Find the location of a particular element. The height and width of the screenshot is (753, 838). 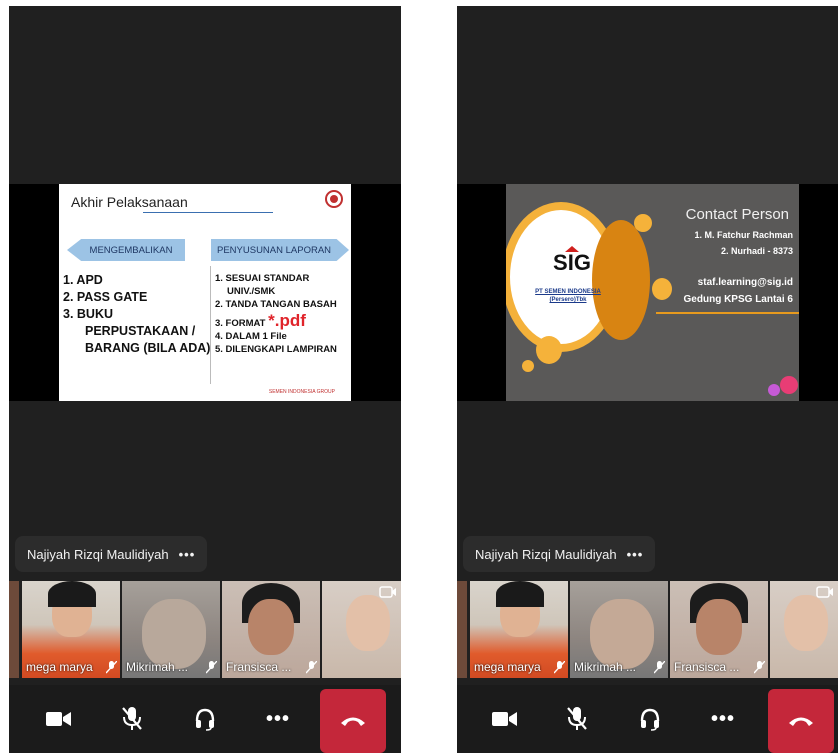

logo-emblem-icon is located at coordinates (334, 199).